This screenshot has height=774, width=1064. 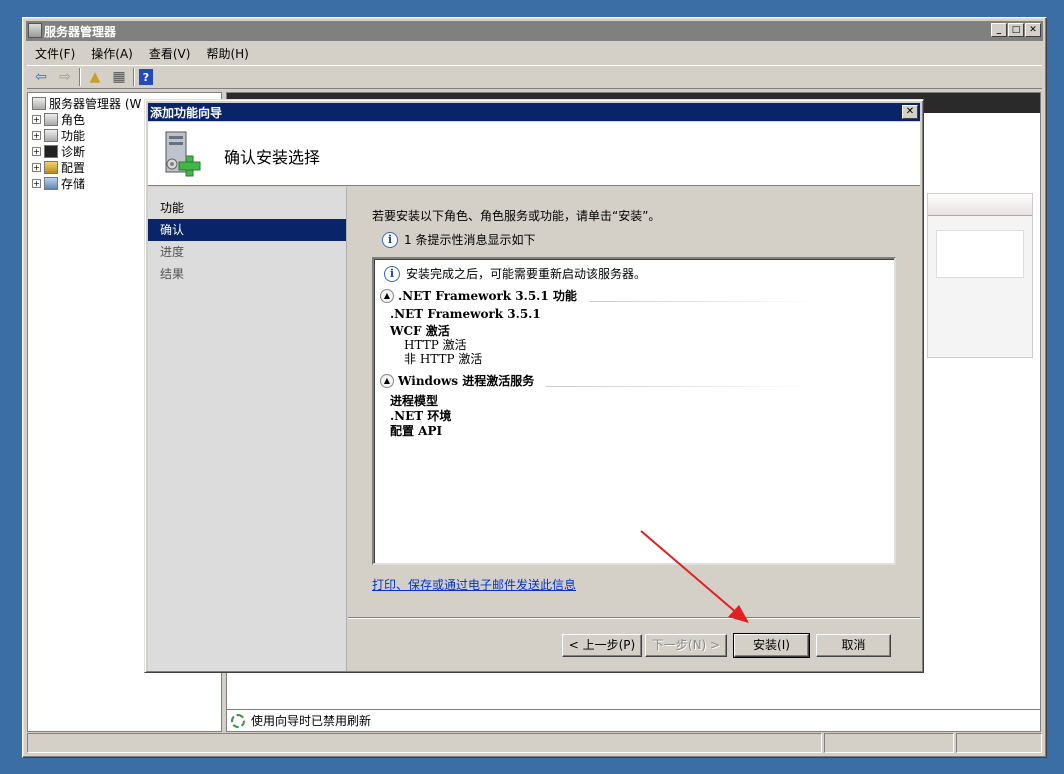 I want to click on menu-bar: 文件(F) 操作(A) 查看(V) 帮助(H), so click(x=534, y=53).